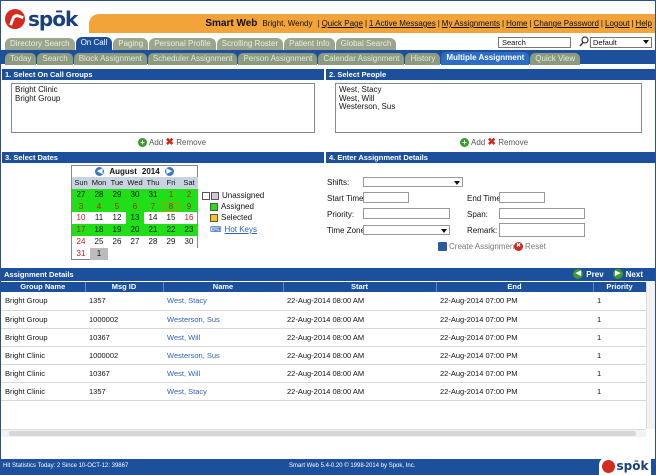 The width and height of the screenshot is (656, 475). What do you see at coordinates (182, 44) in the screenshot?
I see `tab-personal-profile: Personal Profile` at bounding box center [182, 44].